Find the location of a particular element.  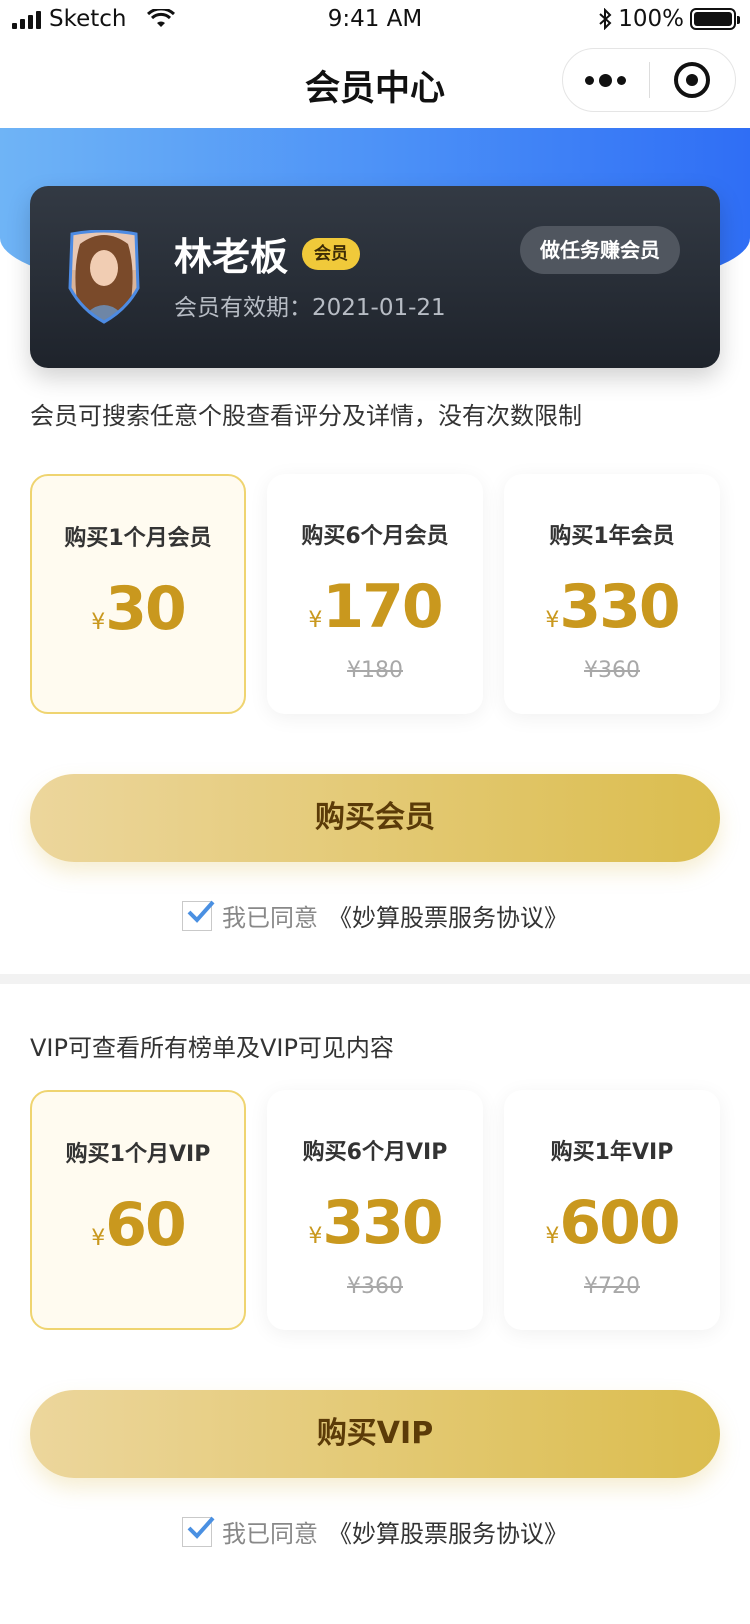

section-divider is located at coordinates (375, 979).